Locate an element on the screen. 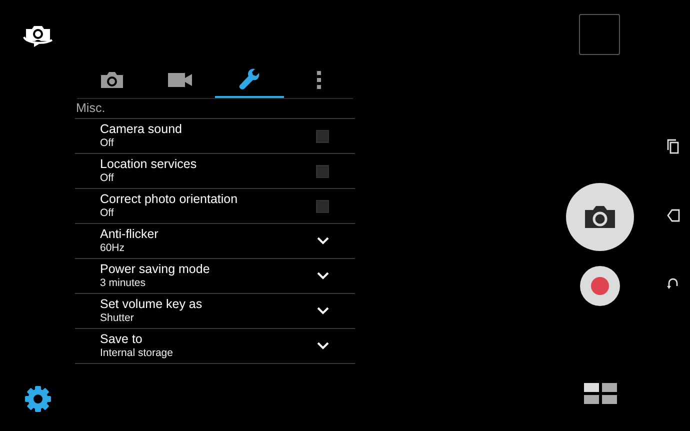 This screenshot has height=431, width=690. video-camera-icon is located at coordinates (180, 80).